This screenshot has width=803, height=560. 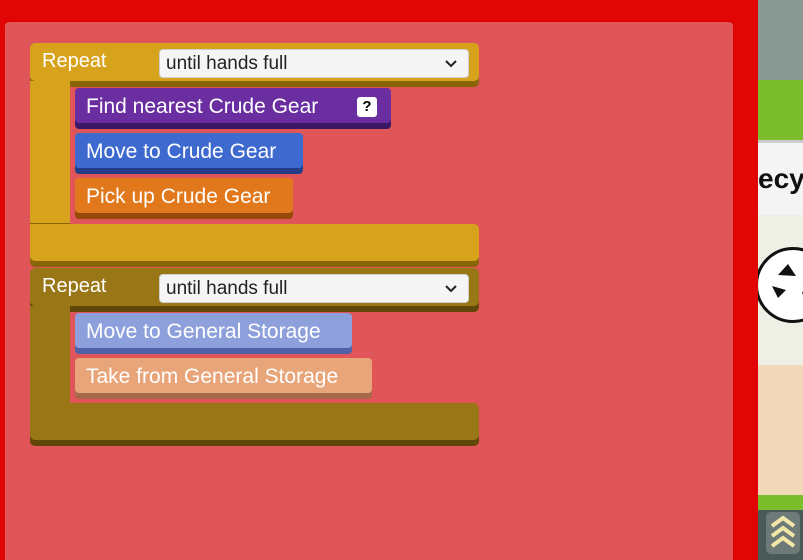 I want to click on grass-area, so click(x=780, y=110).